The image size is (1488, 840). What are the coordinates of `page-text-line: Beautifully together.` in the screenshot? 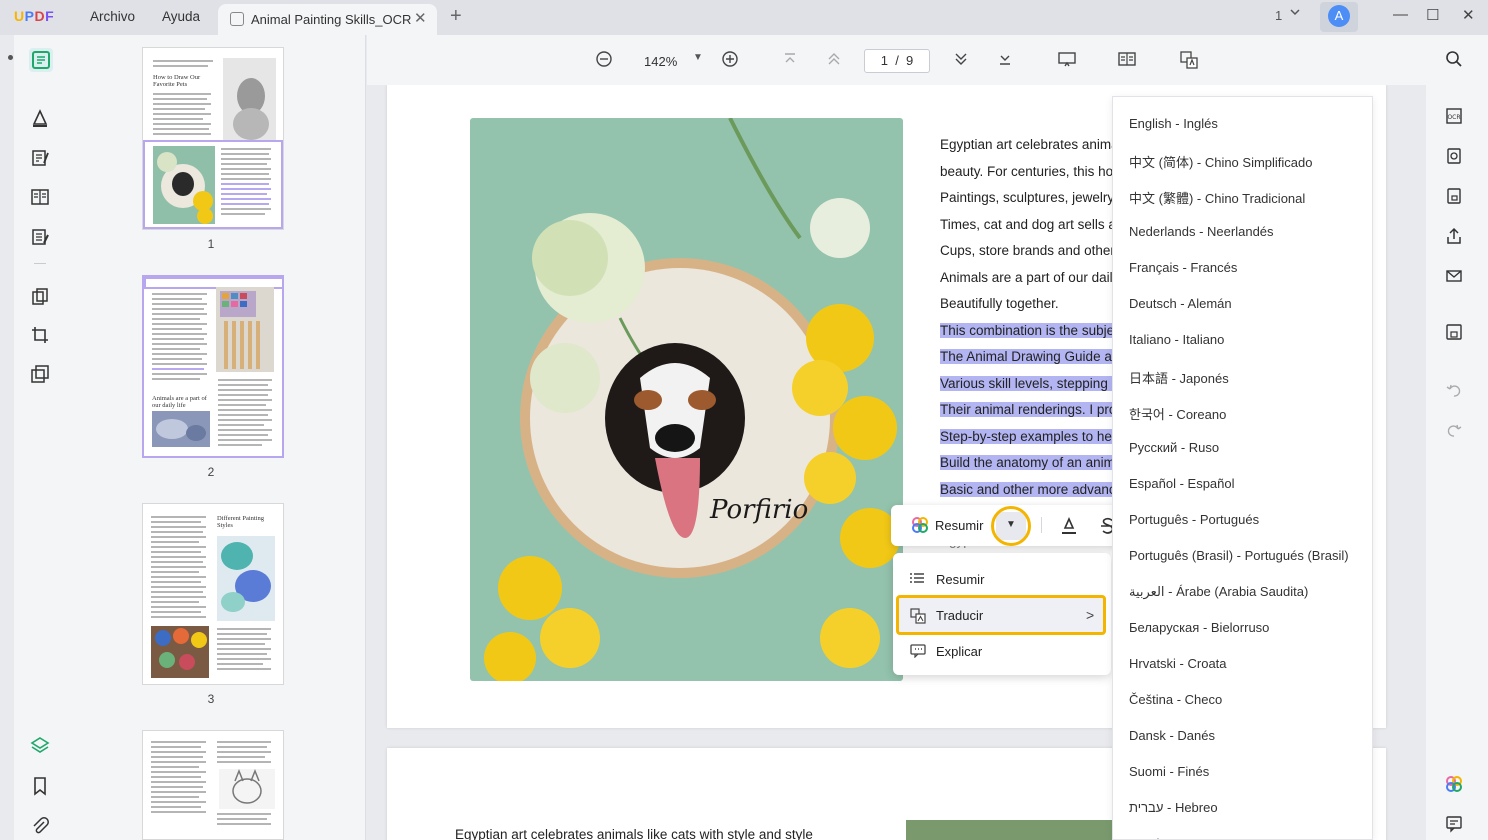 It's located at (999, 303).